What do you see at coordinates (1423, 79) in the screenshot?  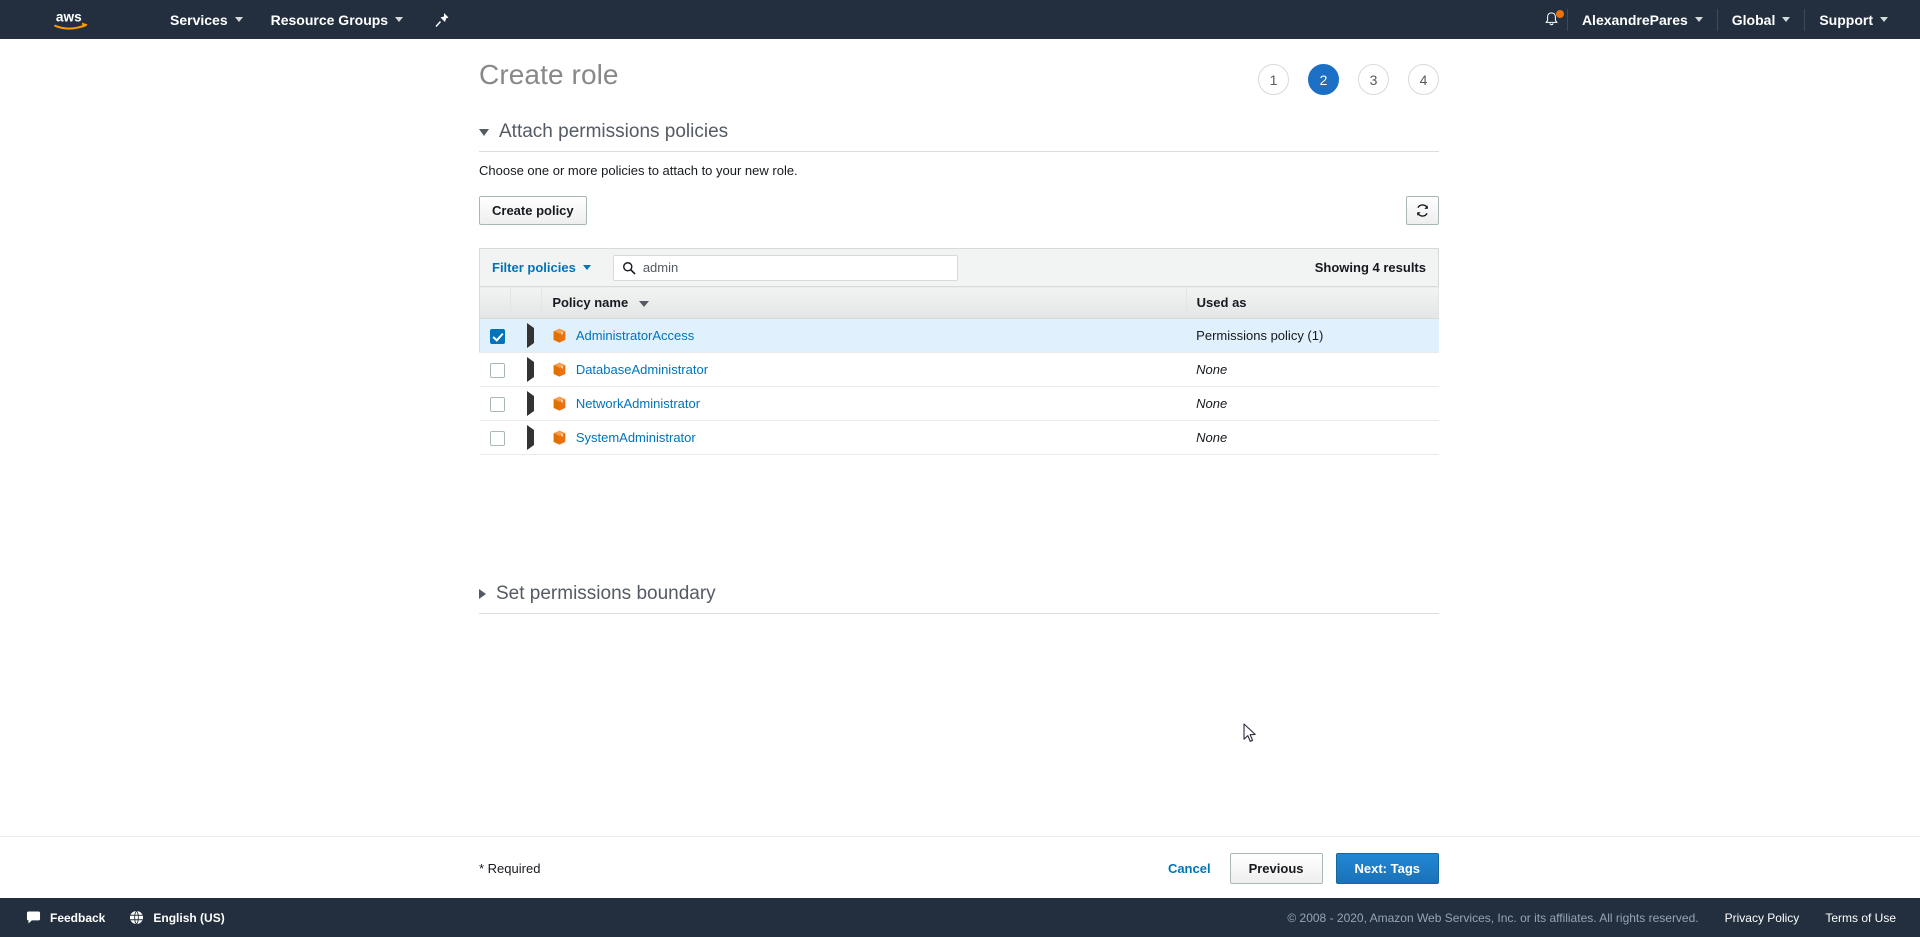 I see `step-4: 4` at bounding box center [1423, 79].